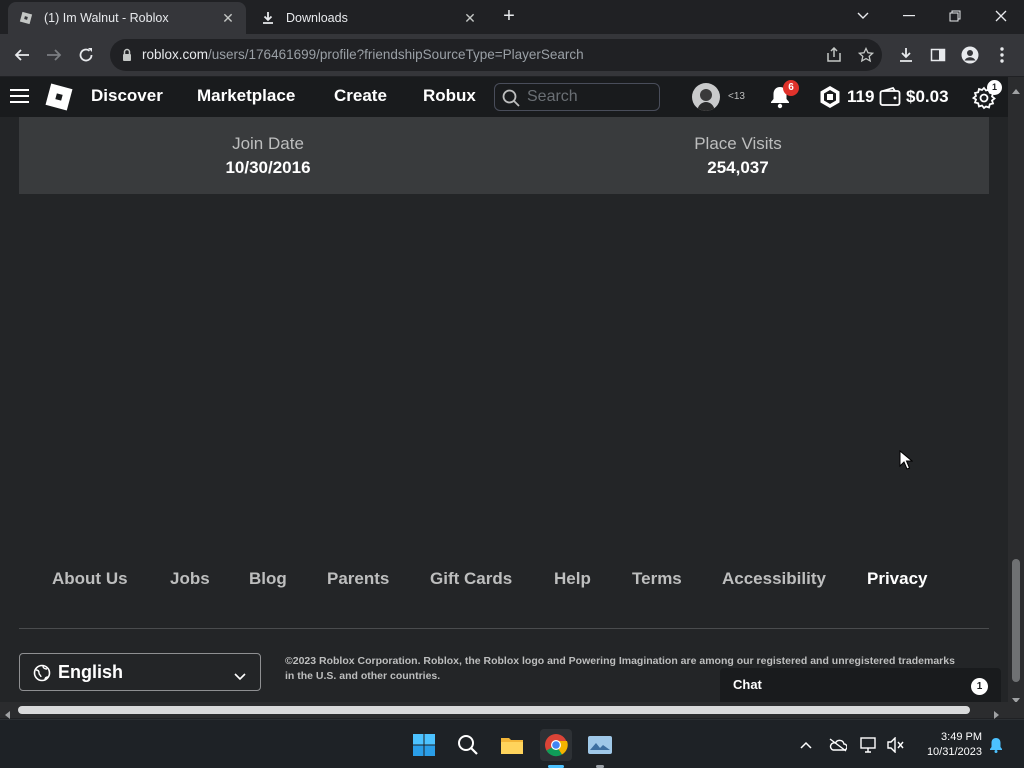 Image resolution: width=1024 pixels, height=768 pixels. I want to click on browser-tab-strip: (1) Im Walnut - Roblox ✕ Downloads ✕ +, so click(512, 17).